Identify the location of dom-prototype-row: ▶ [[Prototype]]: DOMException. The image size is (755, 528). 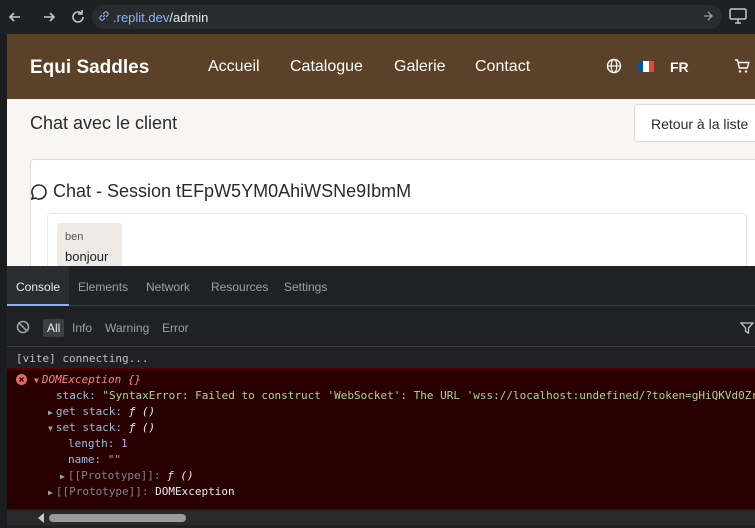
(141, 491).